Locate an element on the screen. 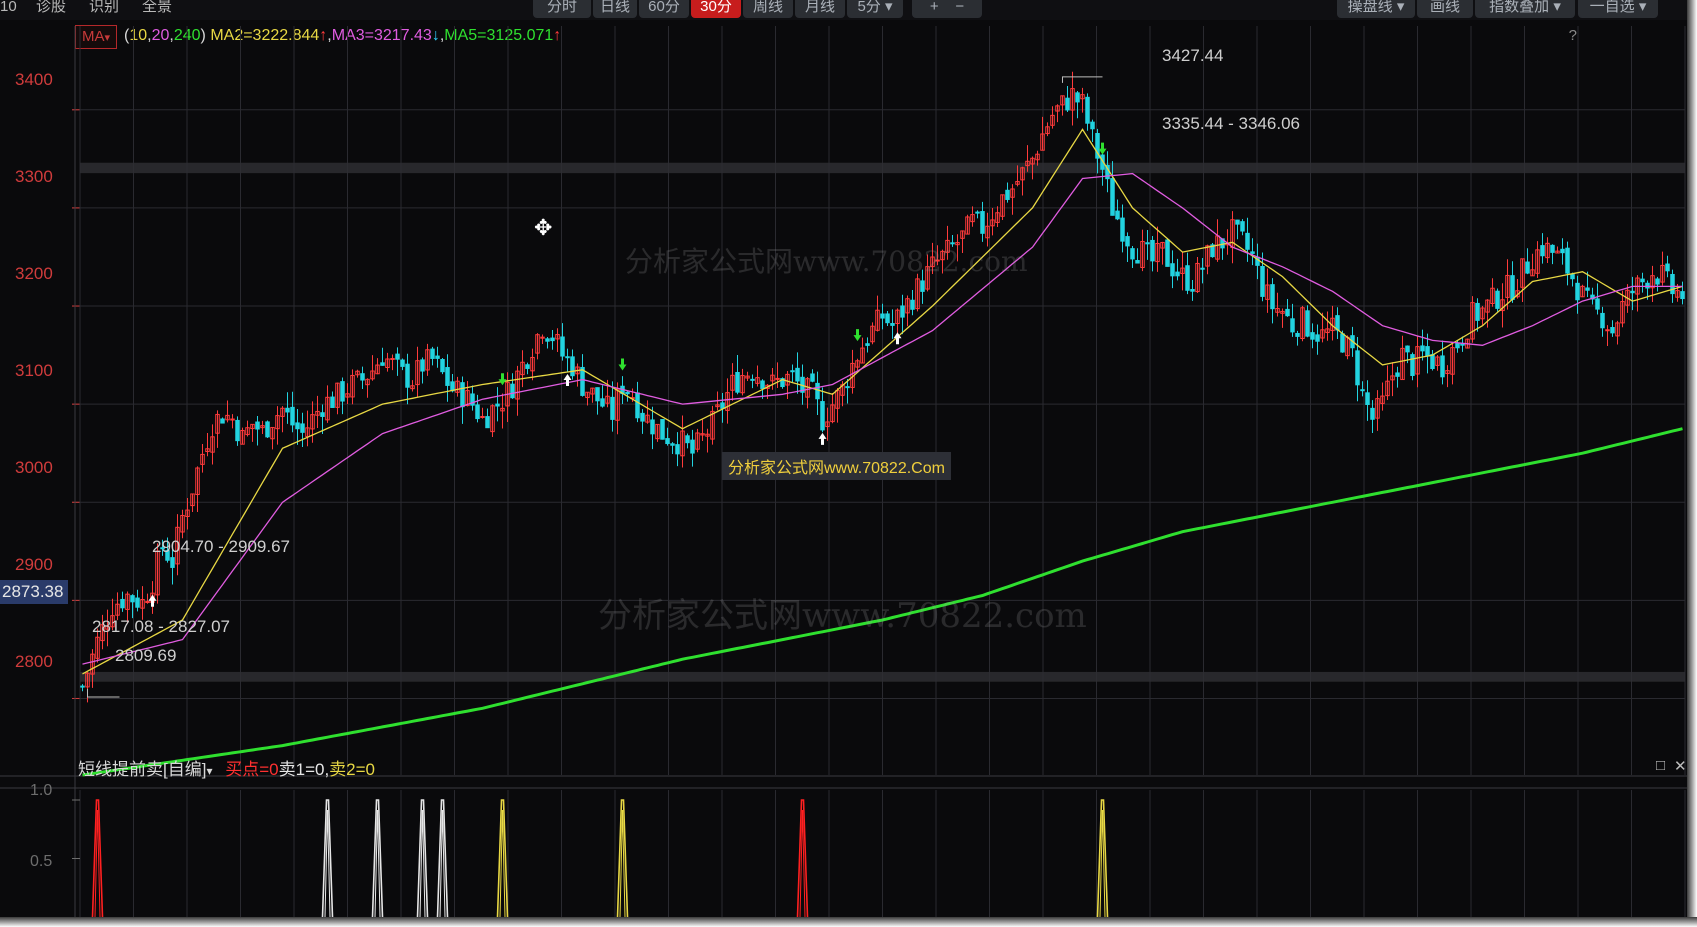 This screenshot has height=927, width=1697. y-tick-3100: 3100 is located at coordinates (34, 370).